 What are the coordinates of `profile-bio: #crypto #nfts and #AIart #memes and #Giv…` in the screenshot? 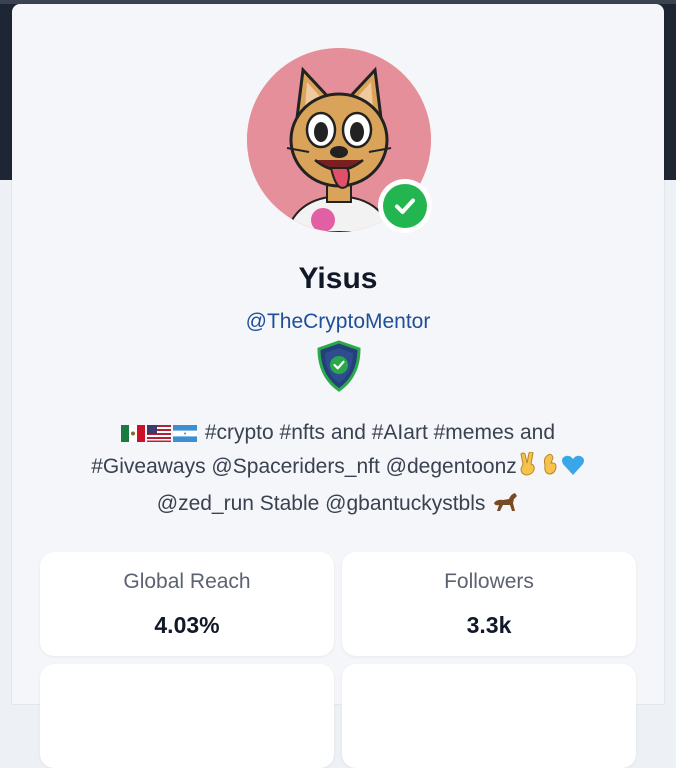 It's located at (338, 470).